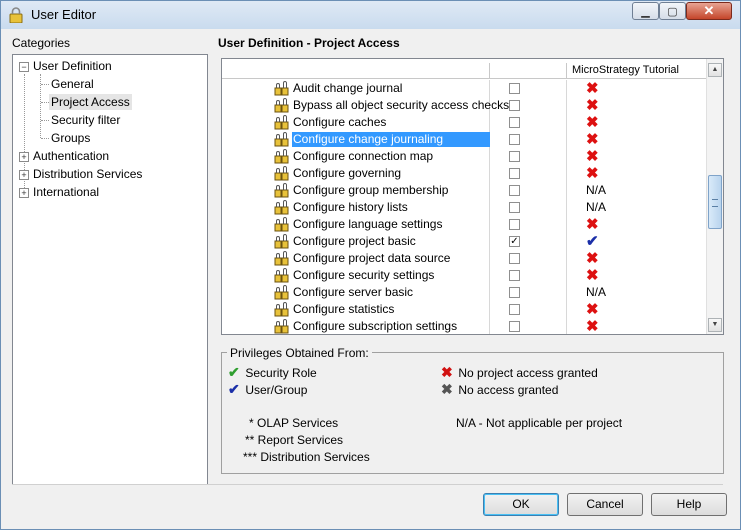  What do you see at coordinates (347, 173) in the screenshot?
I see `privilege-label: Configure governing` at bounding box center [347, 173].